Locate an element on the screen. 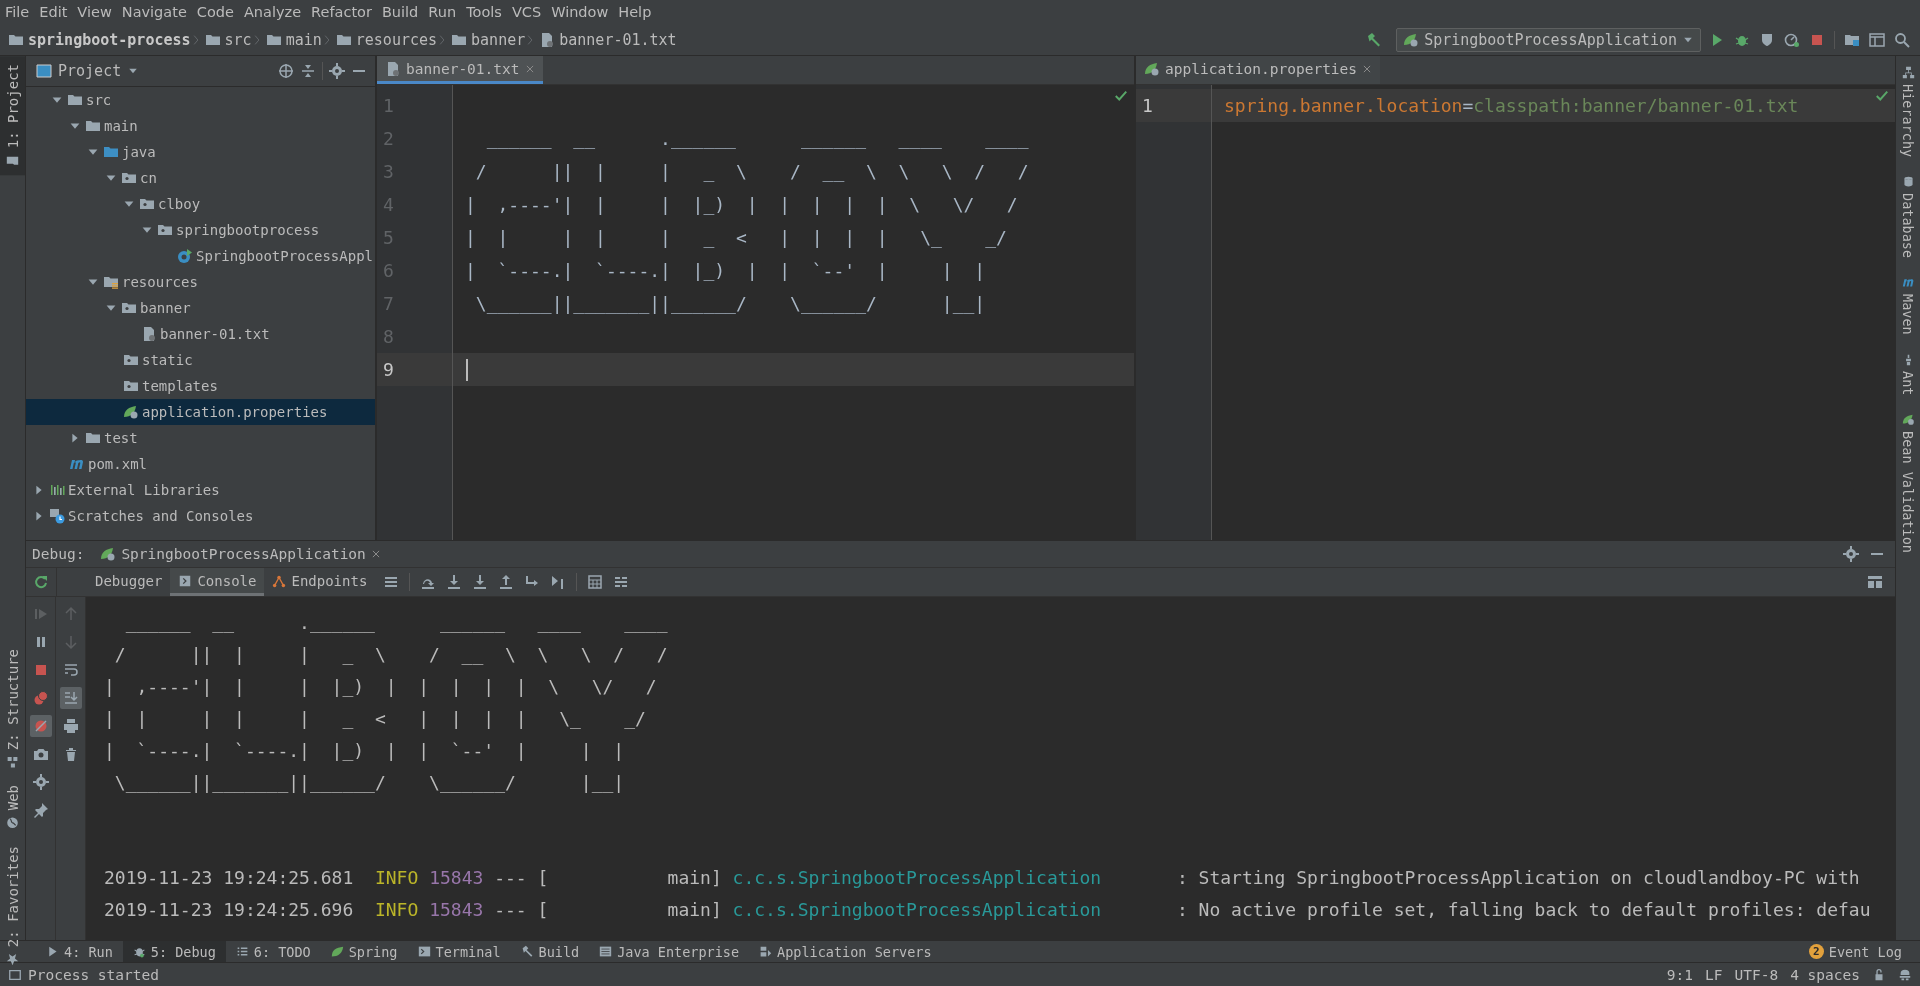  trace-icon is located at coordinates (621, 582).